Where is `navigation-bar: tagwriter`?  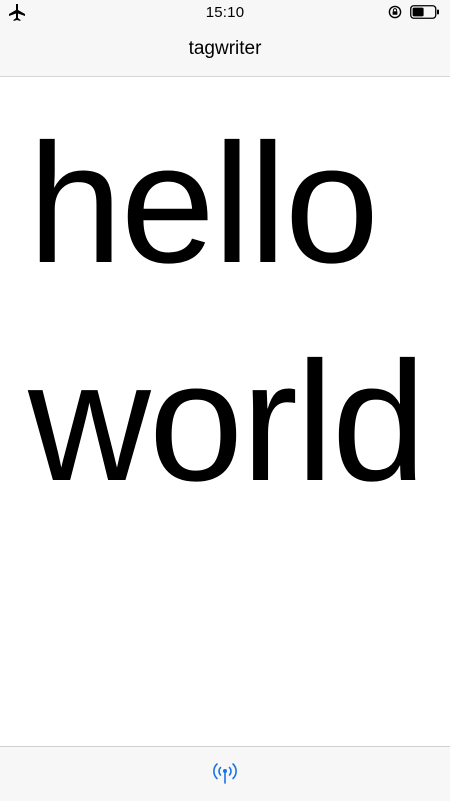
navigation-bar: tagwriter is located at coordinates (225, 50).